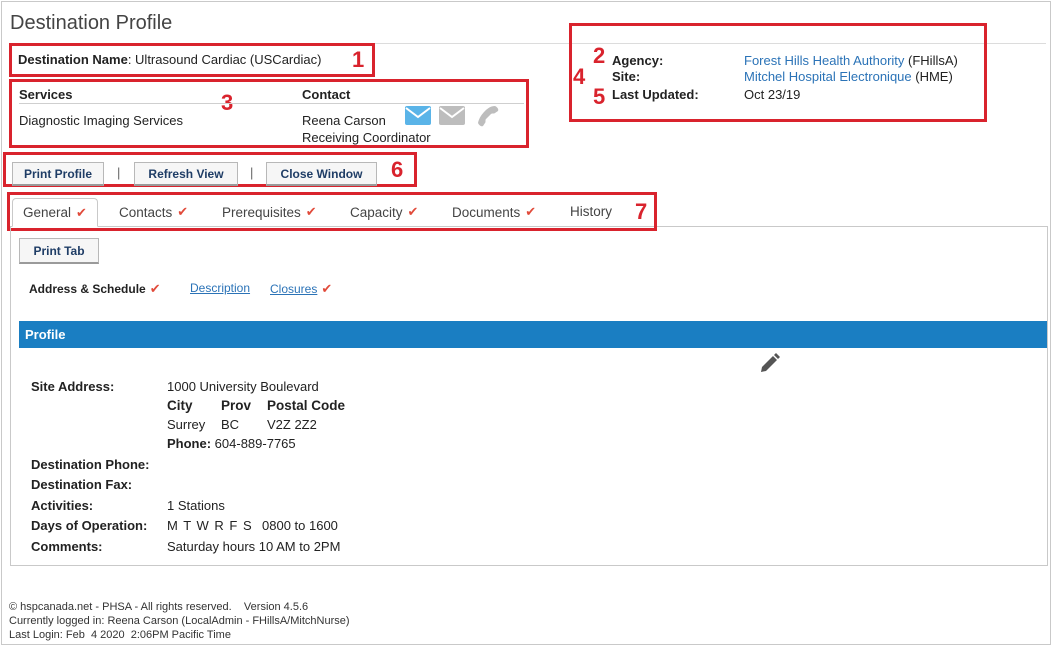  I want to click on refresh-view-button: Refresh View, so click(186, 174).